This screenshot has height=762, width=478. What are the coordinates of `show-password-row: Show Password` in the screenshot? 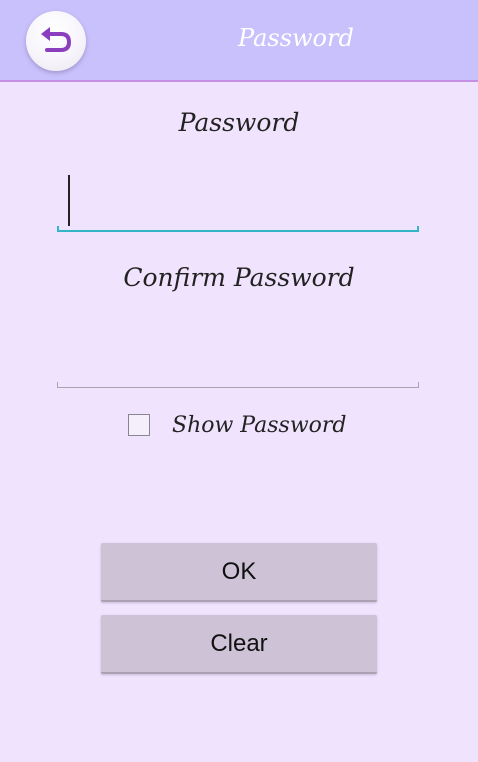 It's located at (237, 425).